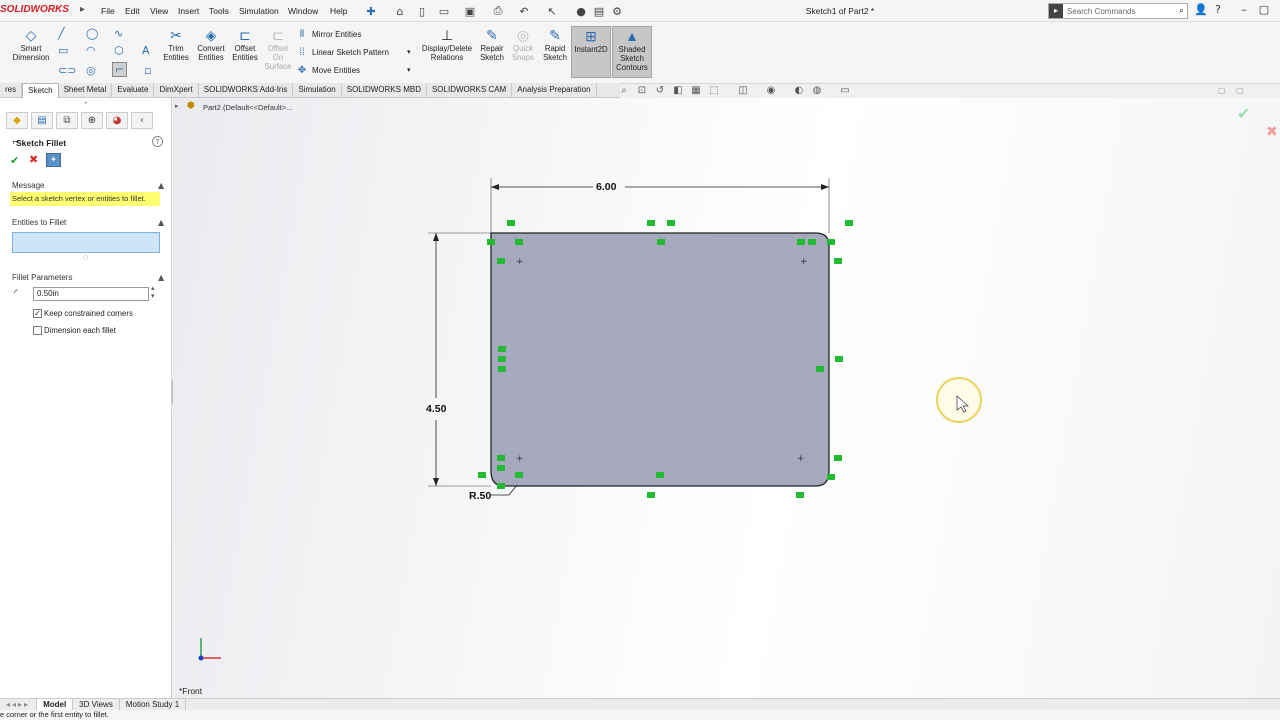 The height and width of the screenshot is (720, 1280). What do you see at coordinates (33, 159) in the screenshot?
I see `cancel-x-icon: ✖` at bounding box center [33, 159].